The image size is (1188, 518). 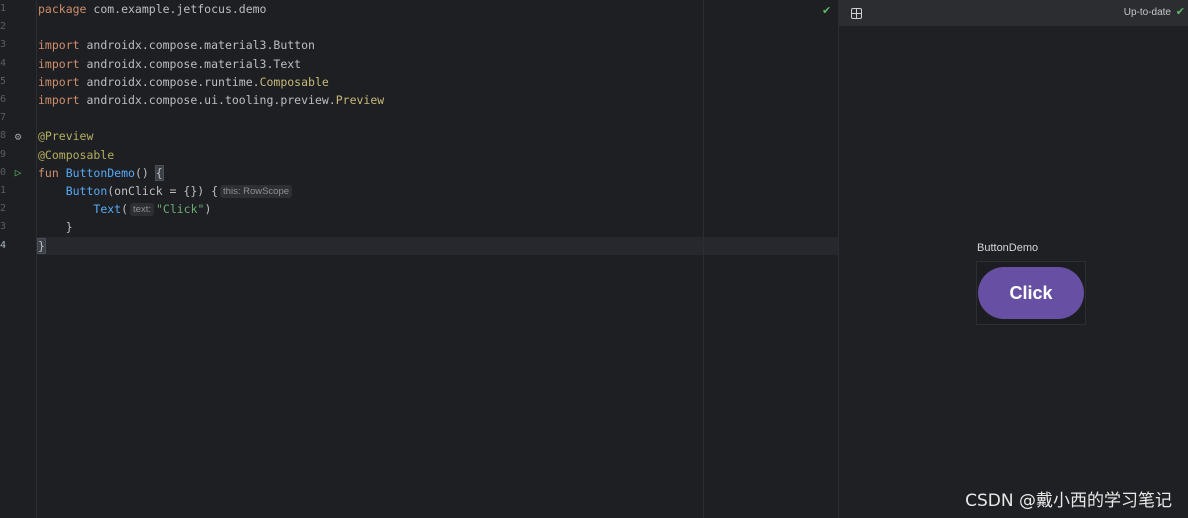 I want to click on code-token: package, so click(x=62, y=9).